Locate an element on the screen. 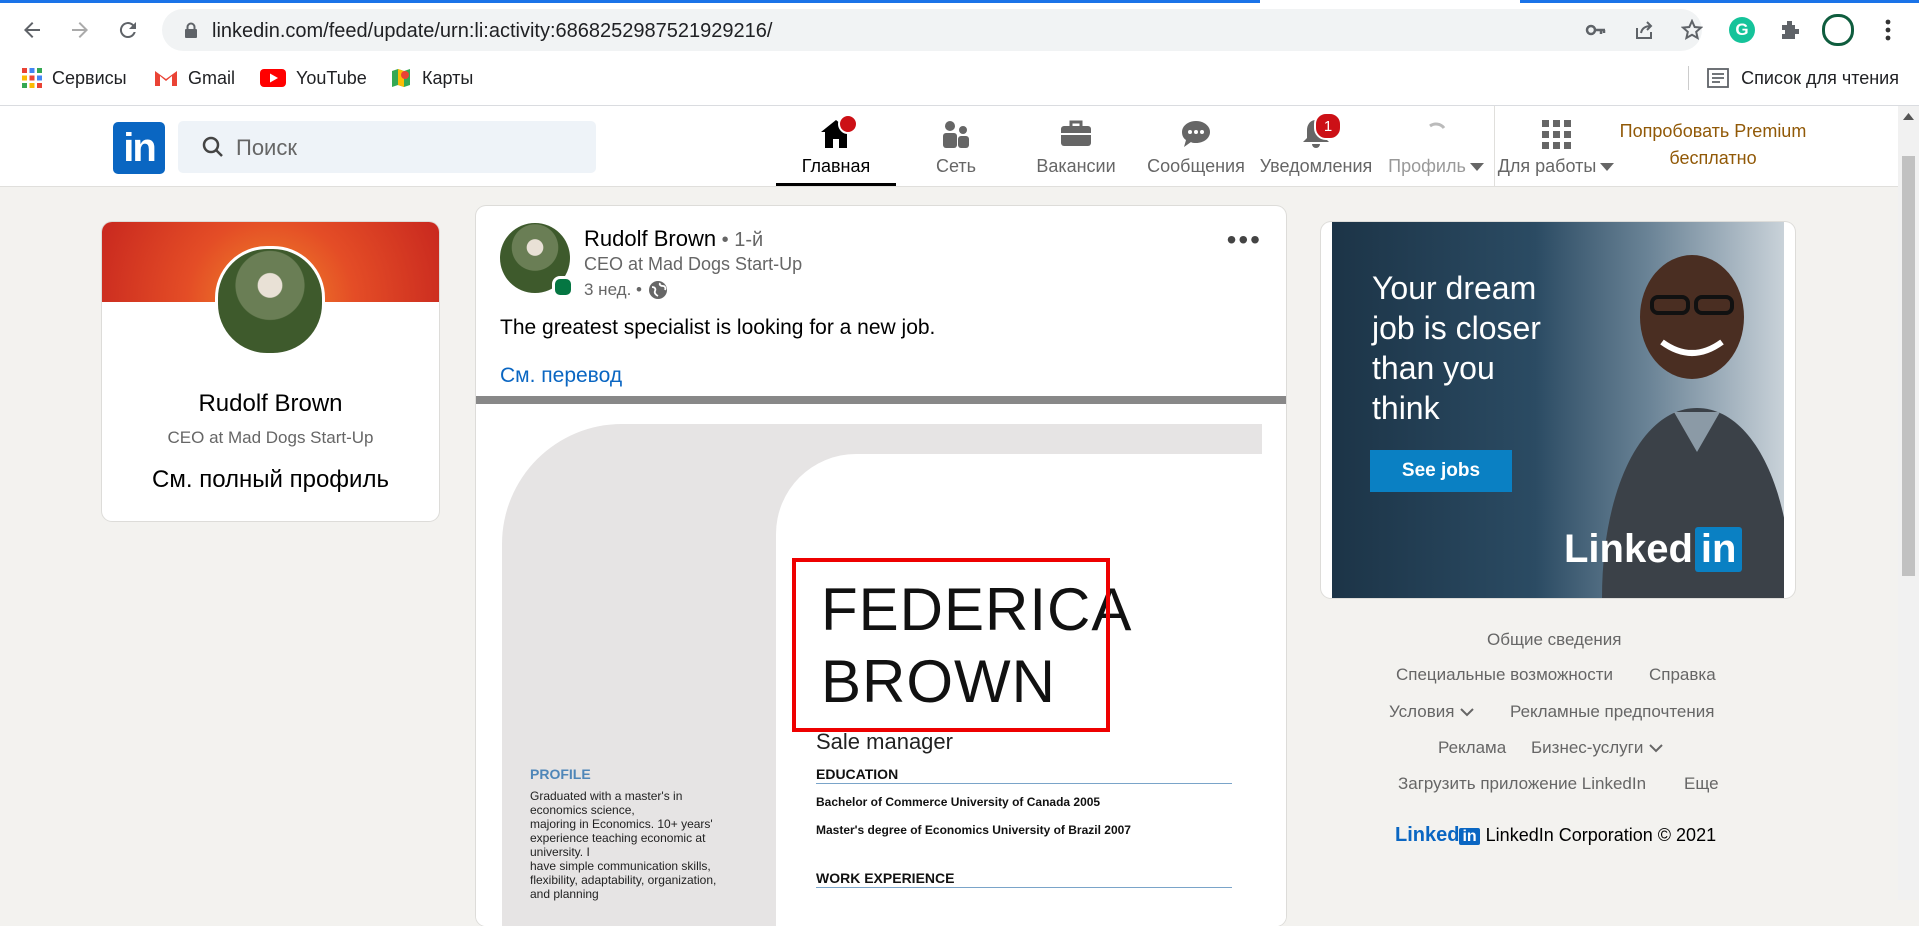 The width and height of the screenshot is (1919, 926). loading-bar-secondary is located at coordinates (1719, 1).